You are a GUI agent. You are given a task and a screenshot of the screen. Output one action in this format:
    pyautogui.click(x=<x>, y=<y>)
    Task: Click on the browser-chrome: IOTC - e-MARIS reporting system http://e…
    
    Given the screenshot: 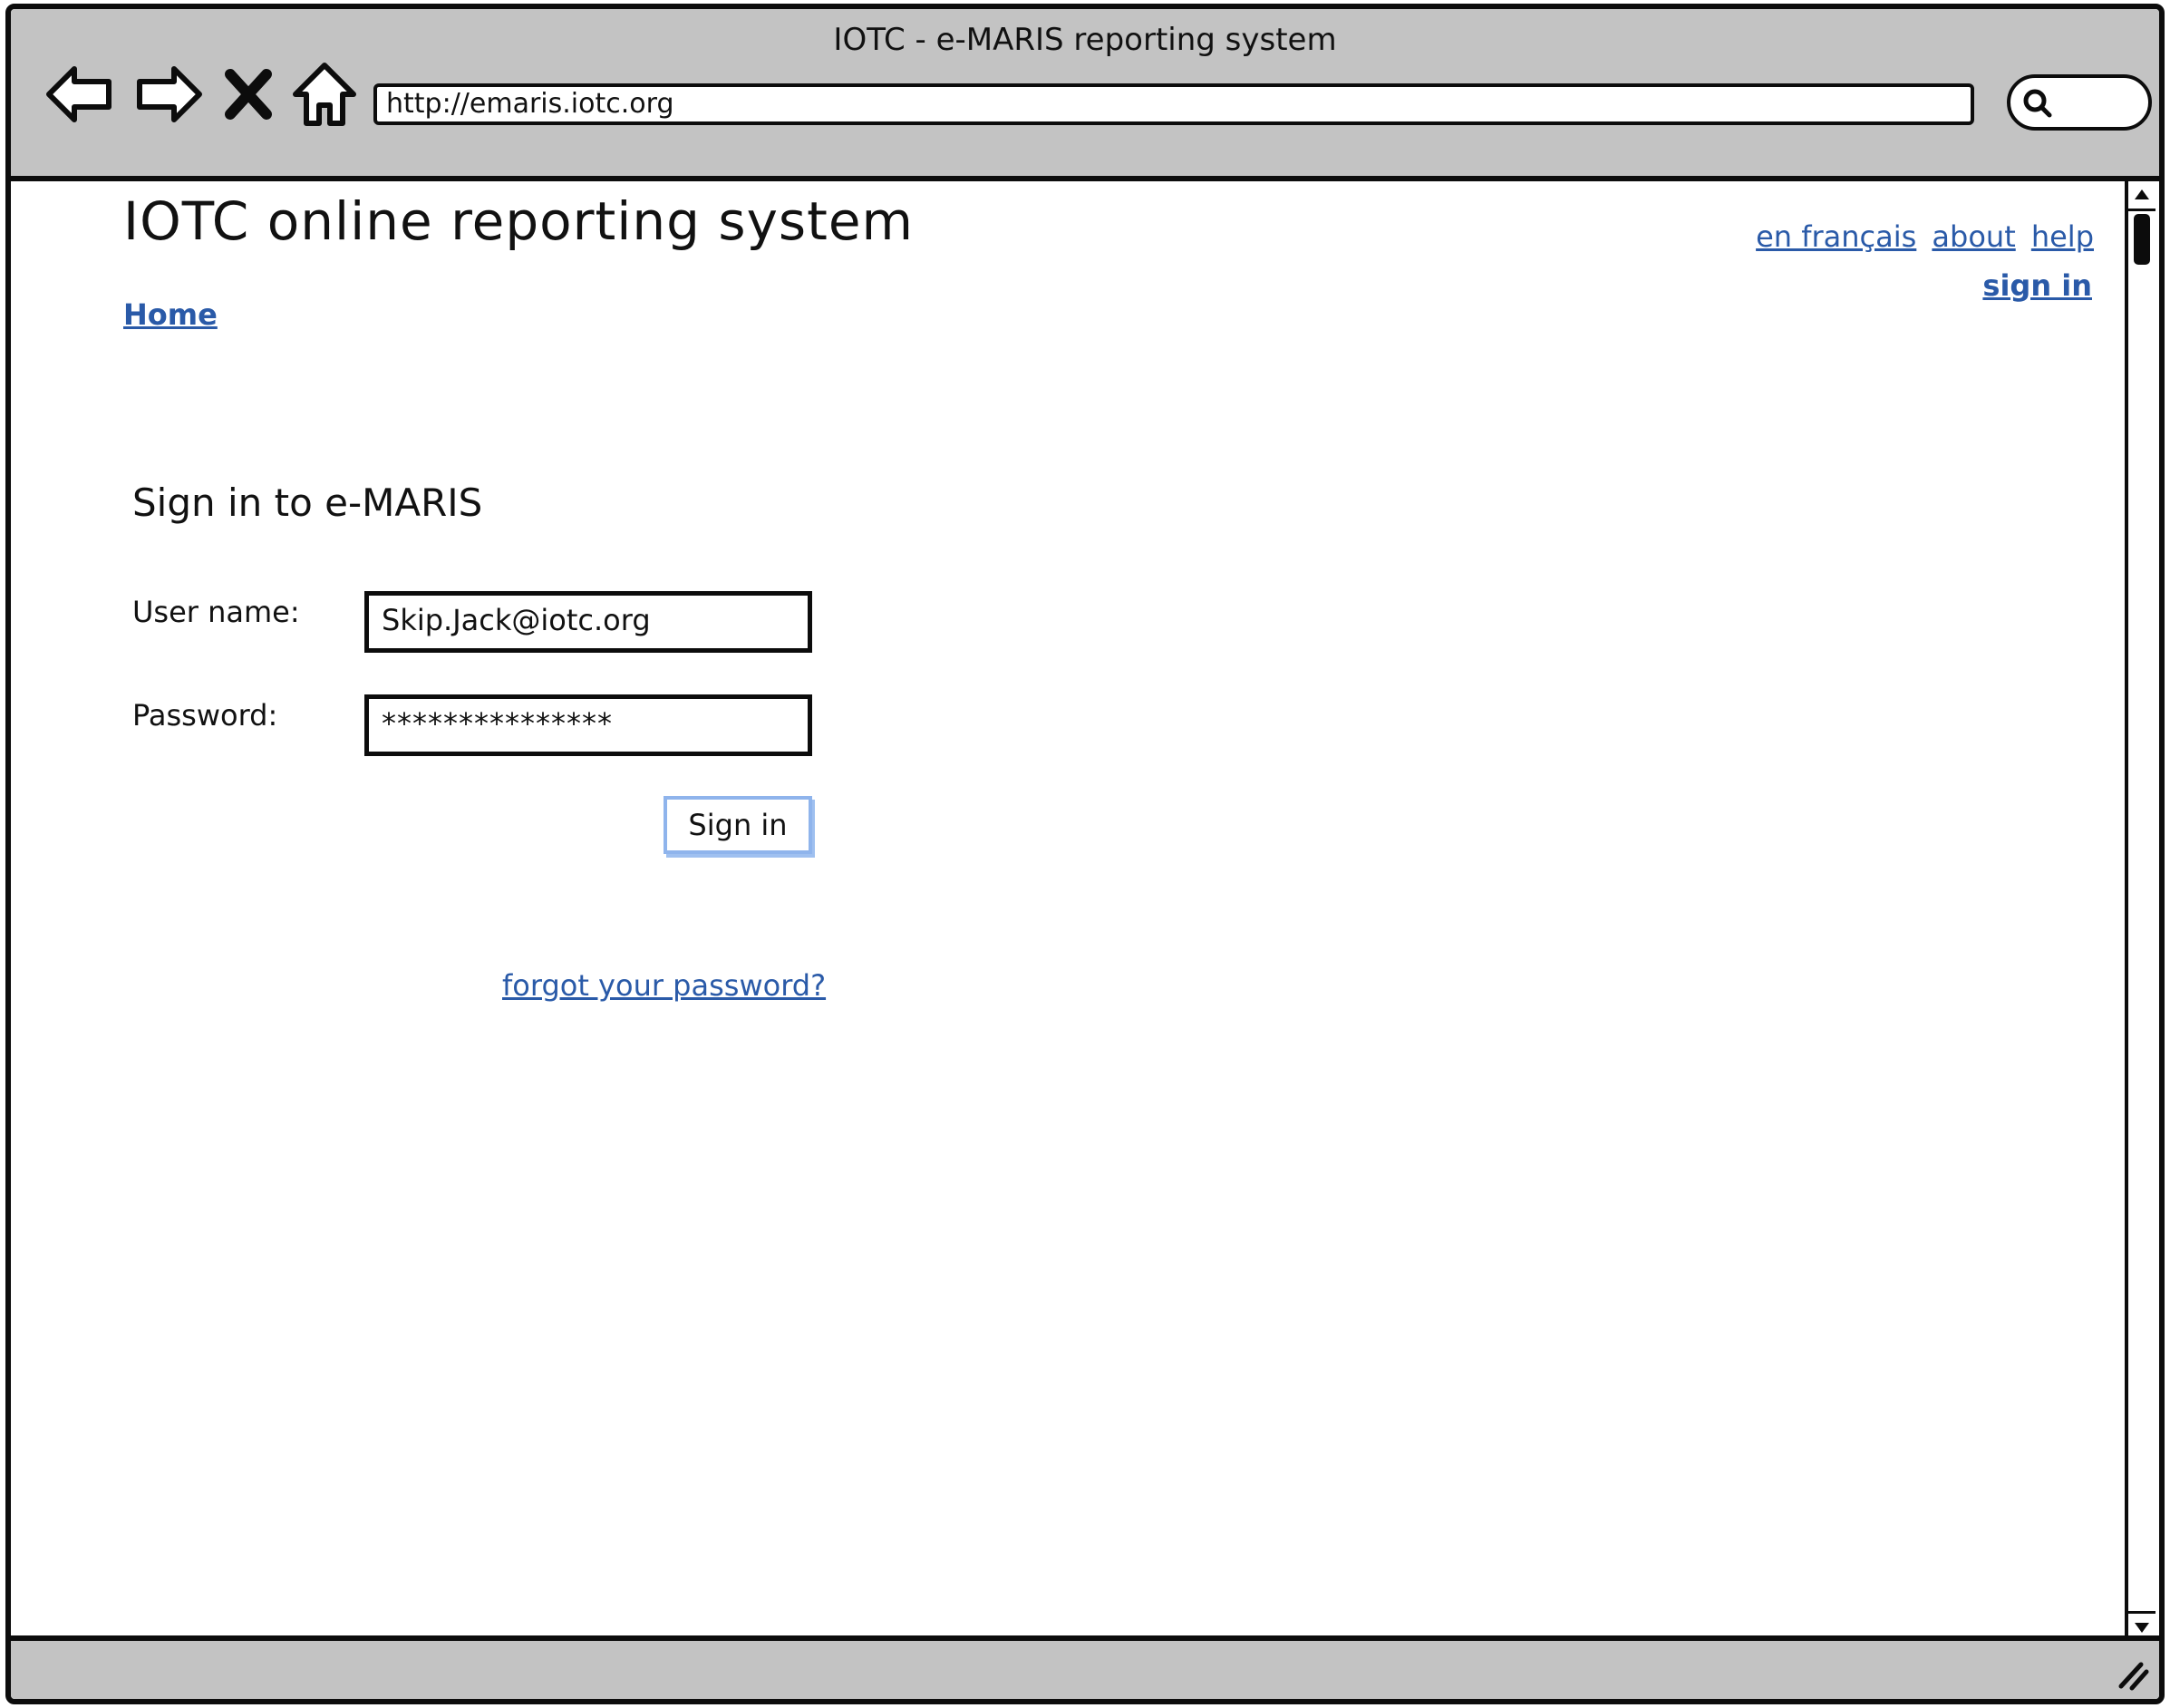 What is the action you would take?
    pyautogui.click(x=1085, y=95)
    